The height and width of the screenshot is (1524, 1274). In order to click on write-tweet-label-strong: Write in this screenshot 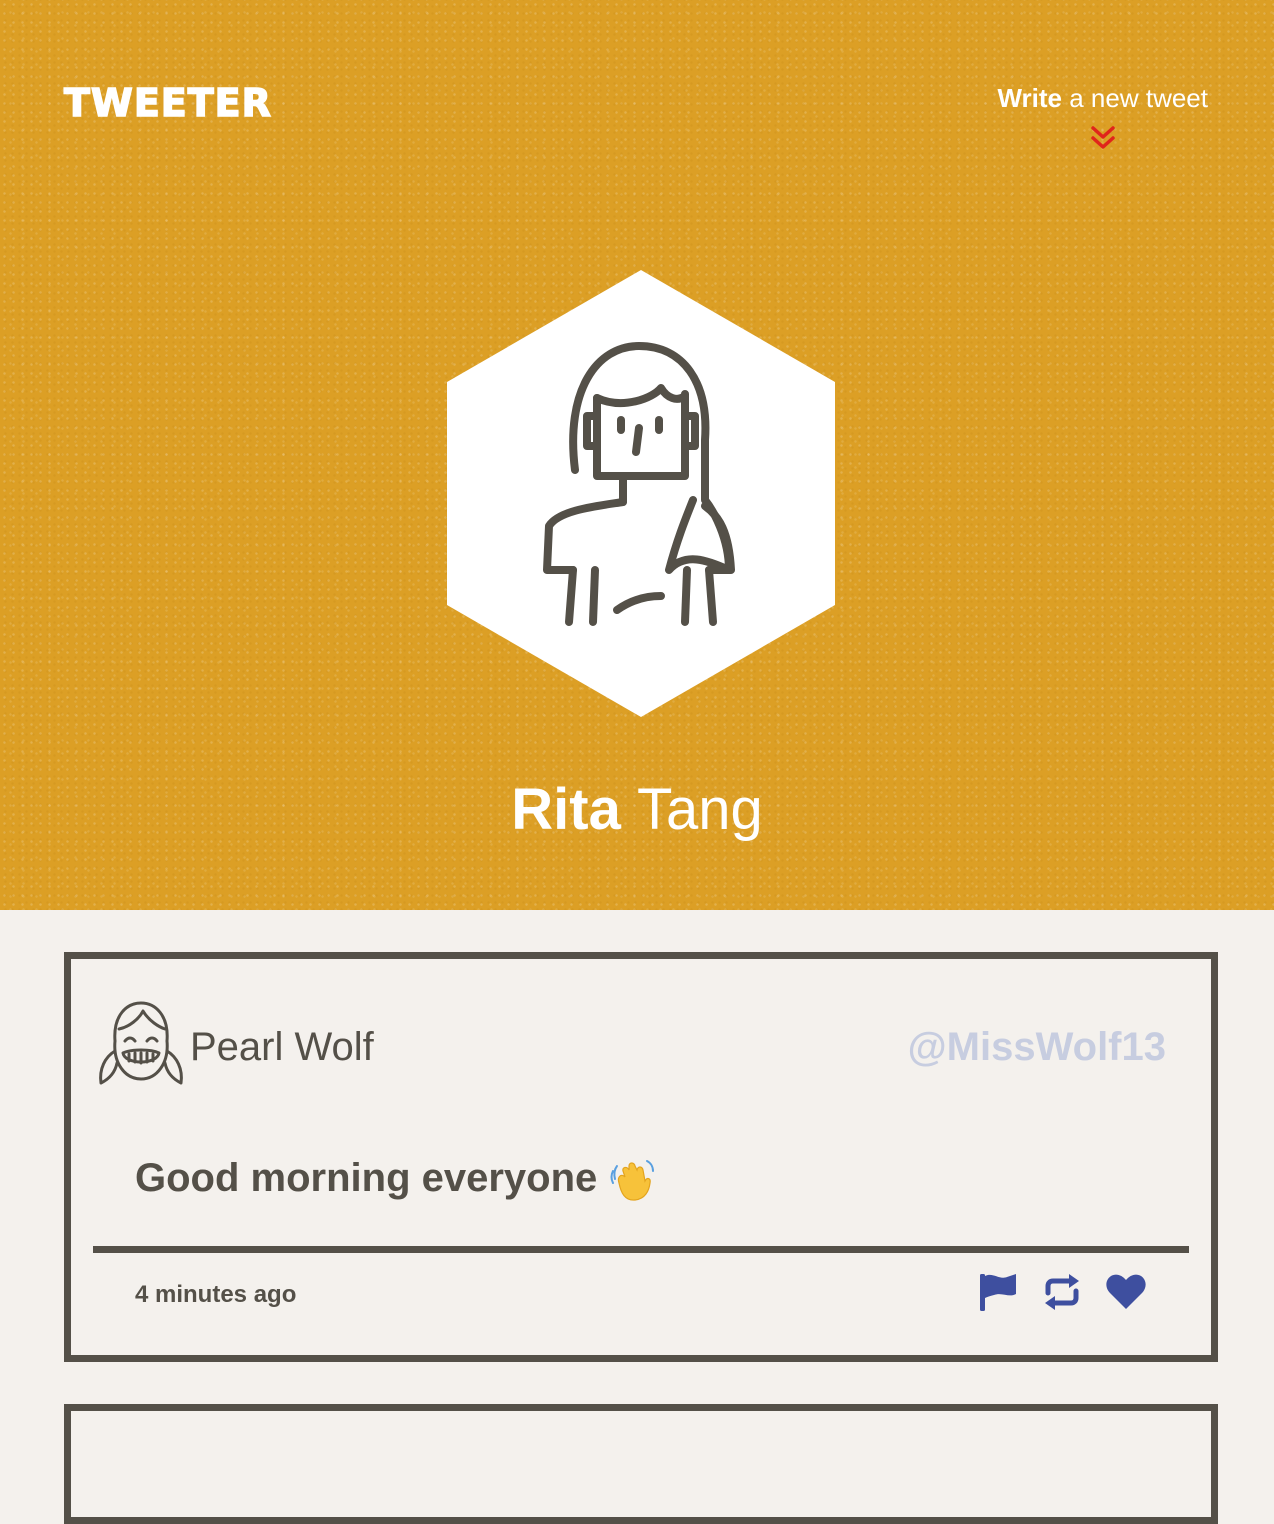, I will do `click(1029, 98)`.